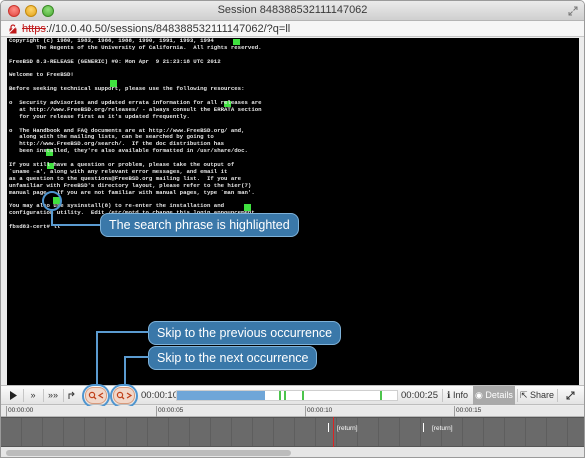  What do you see at coordinates (573, 11) in the screenshot?
I see `fullscreen-icon` at bounding box center [573, 11].